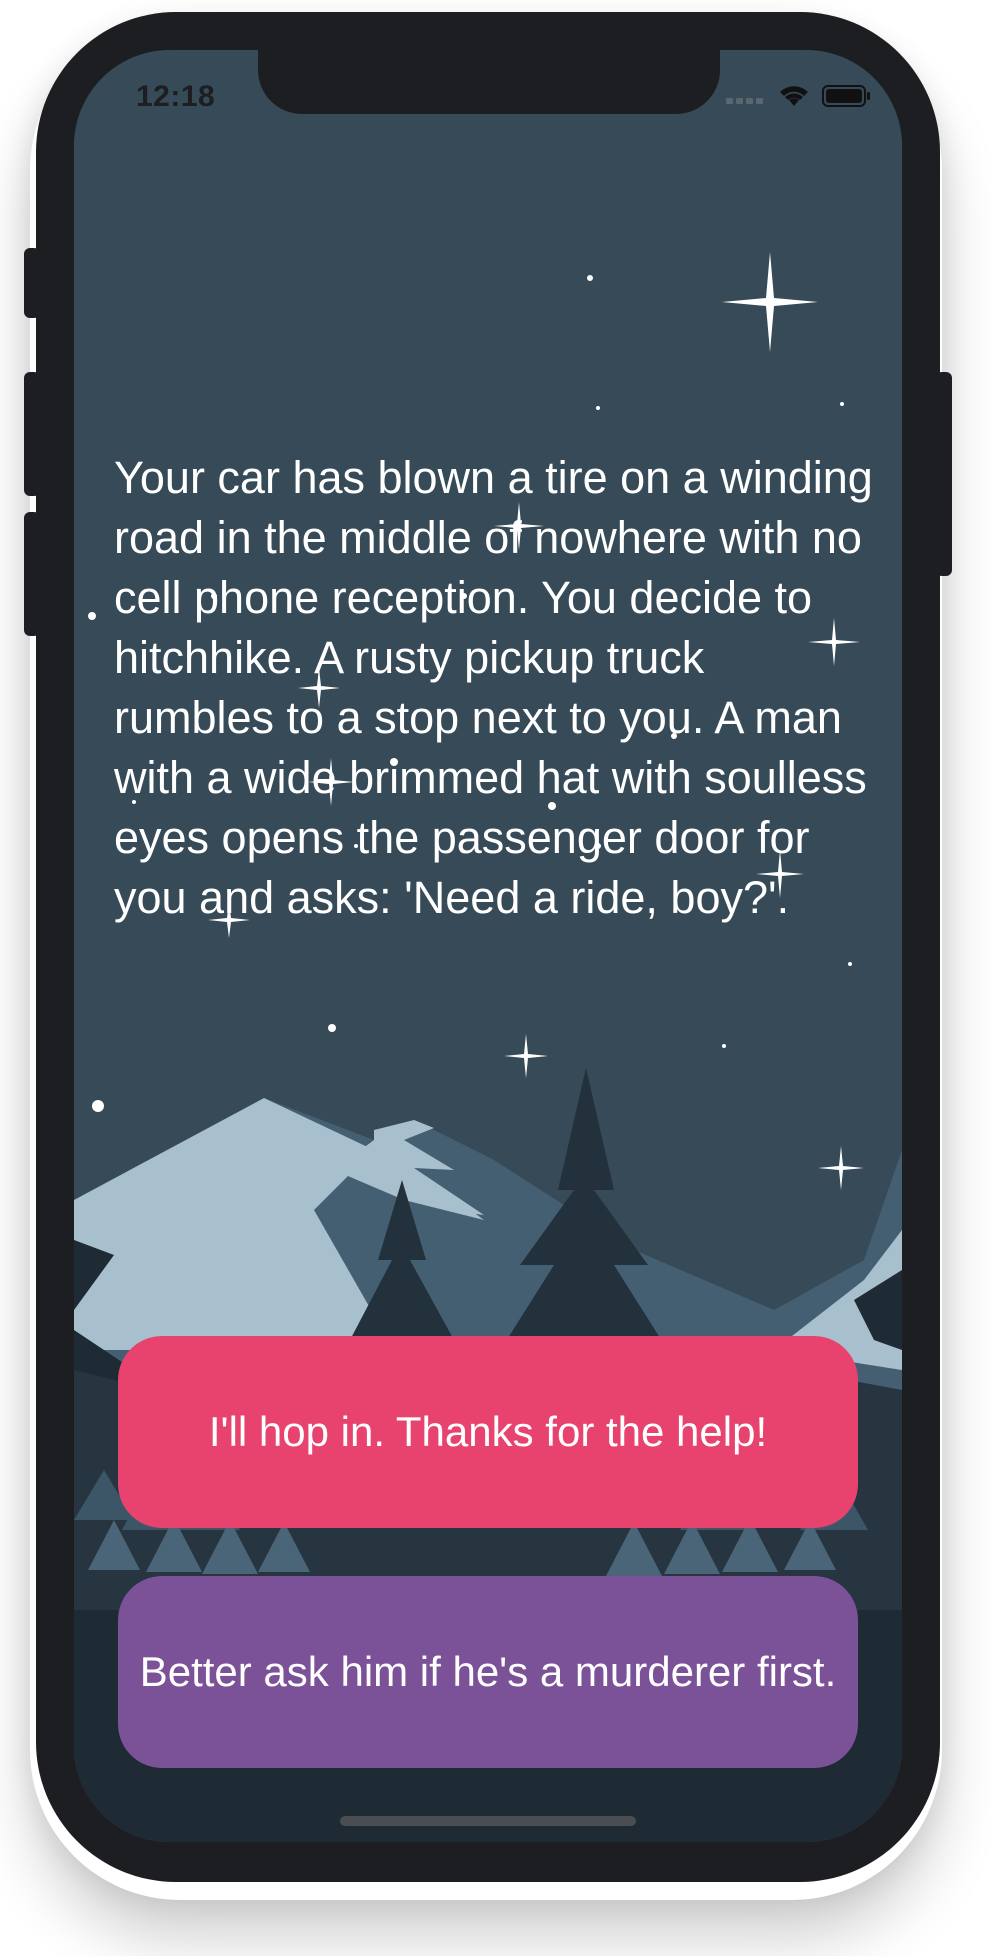 The width and height of the screenshot is (992, 1956). What do you see at coordinates (794, 96) in the screenshot?
I see `wifi-icon` at bounding box center [794, 96].